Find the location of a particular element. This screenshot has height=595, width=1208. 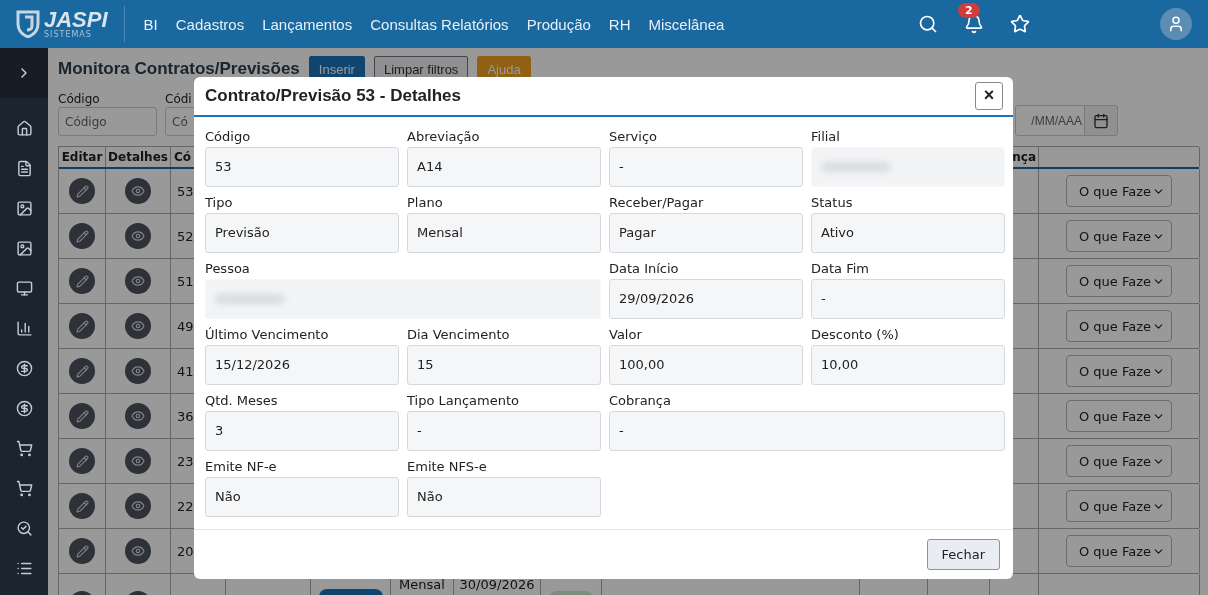

star-icon is located at coordinates (1020, 24).